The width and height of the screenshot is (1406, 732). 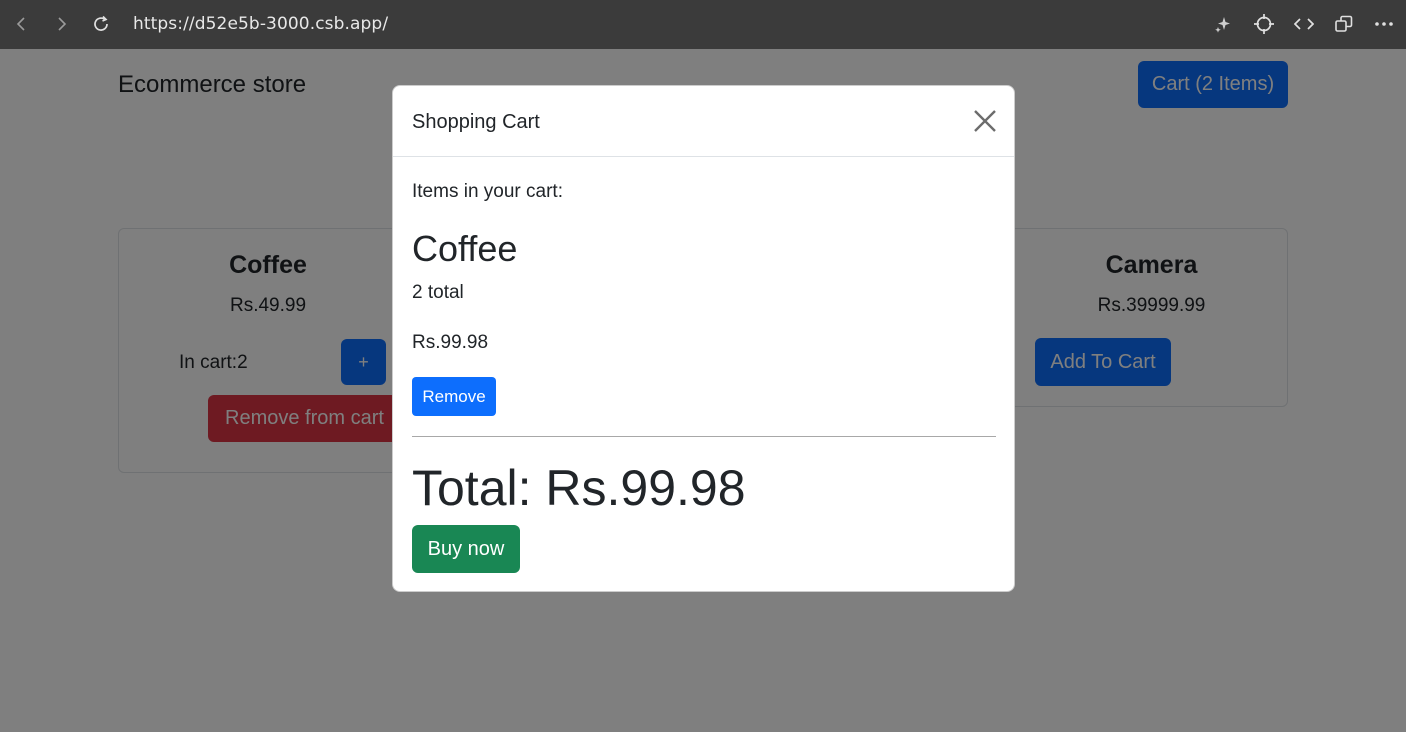 What do you see at coordinates (703, 121) in the screenshot?
I see `modal-header: Shopping Cart` at bounding box center [703, 121].